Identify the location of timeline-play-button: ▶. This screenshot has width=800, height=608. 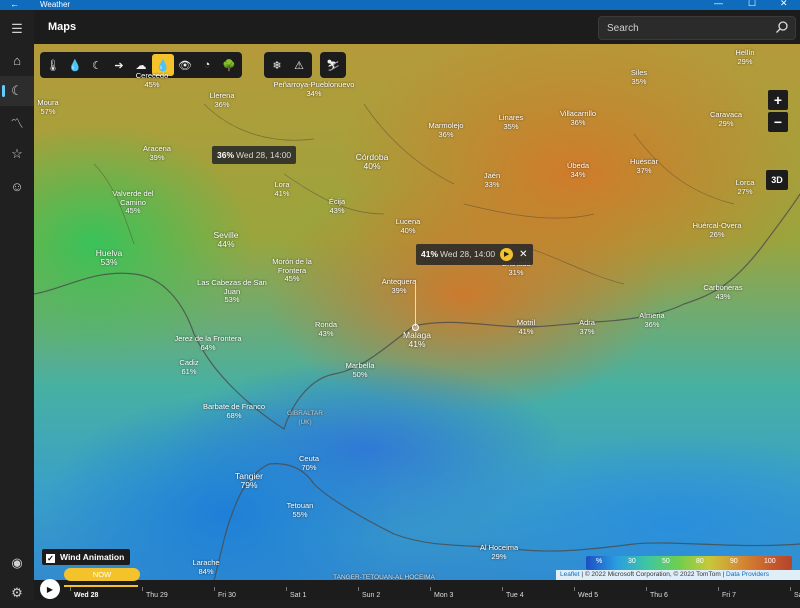
(50, 589).